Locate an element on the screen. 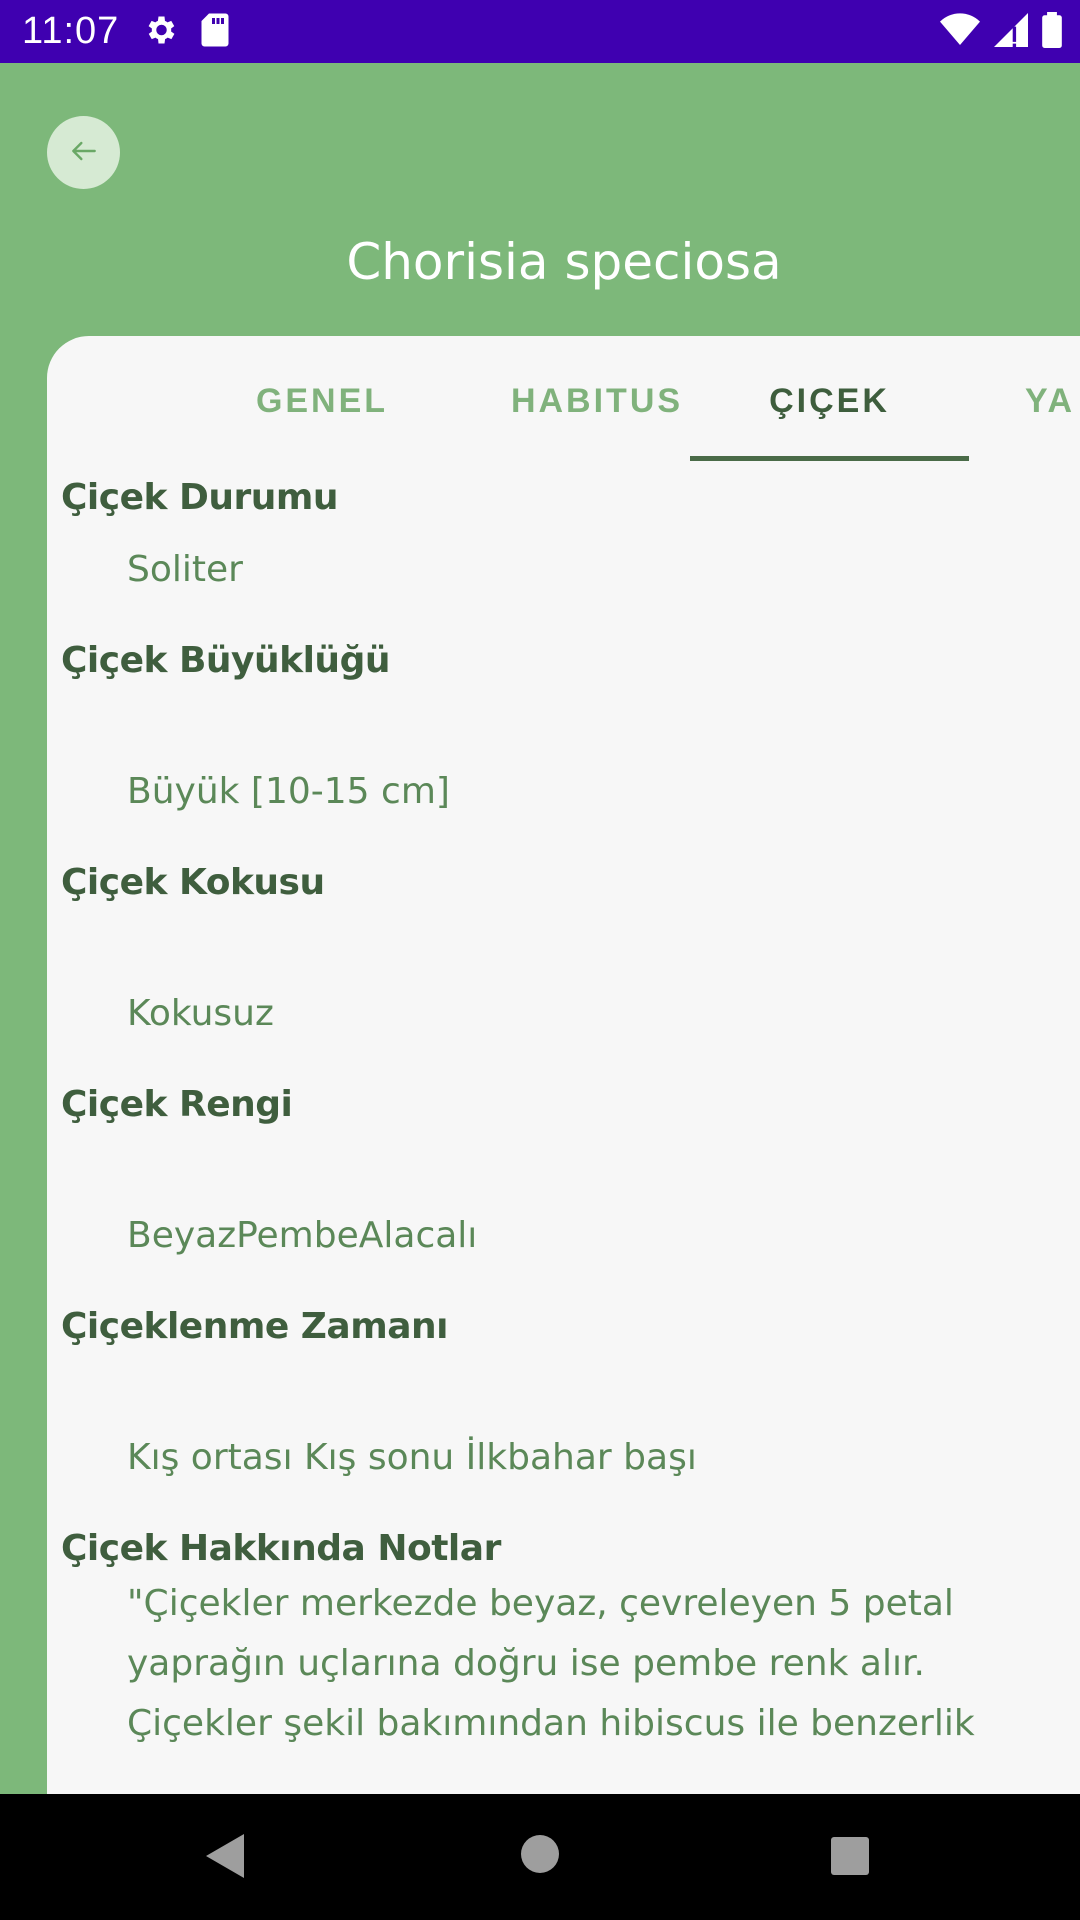  tab-cicek: ÇIÇEK is located at coordinates (829, 401).